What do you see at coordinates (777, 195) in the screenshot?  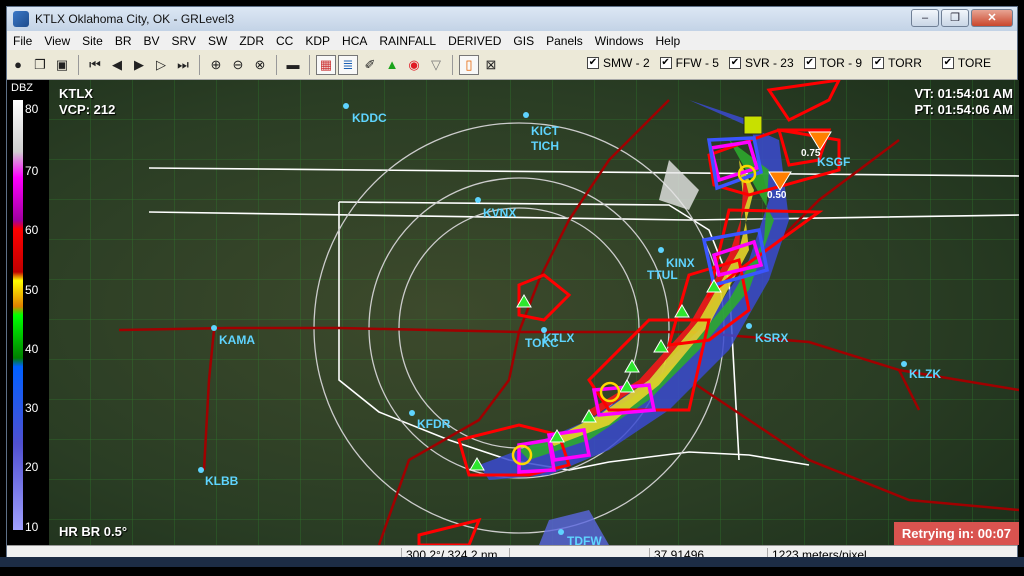 I see `hail-label: 0.50` at bounding box center [777, 195].